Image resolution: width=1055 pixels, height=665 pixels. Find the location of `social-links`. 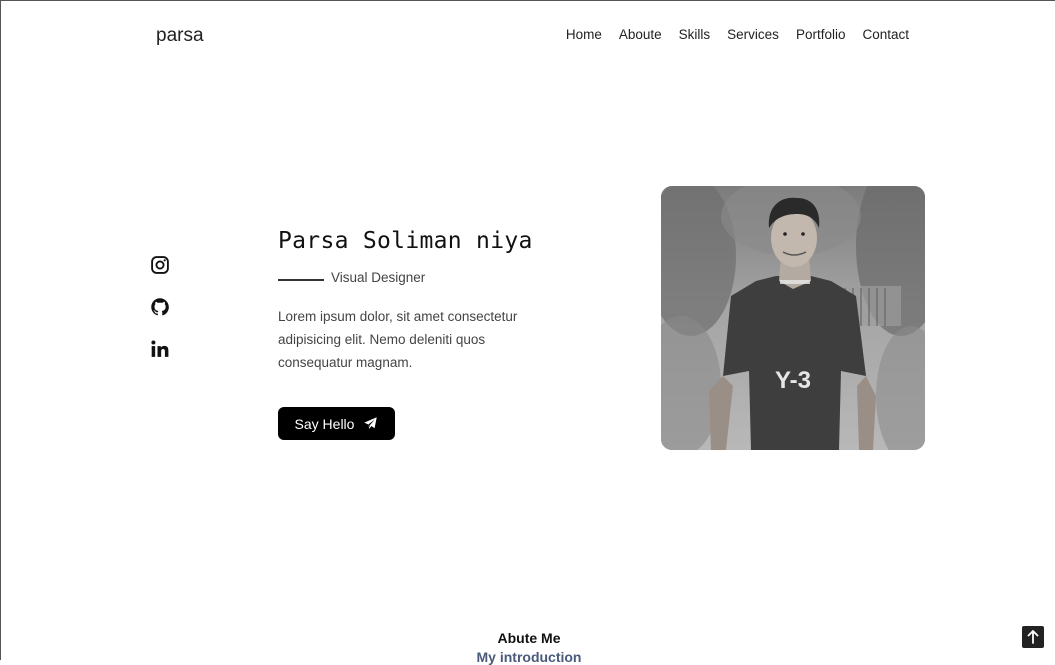

social-links is located at coordinates (160, 307).